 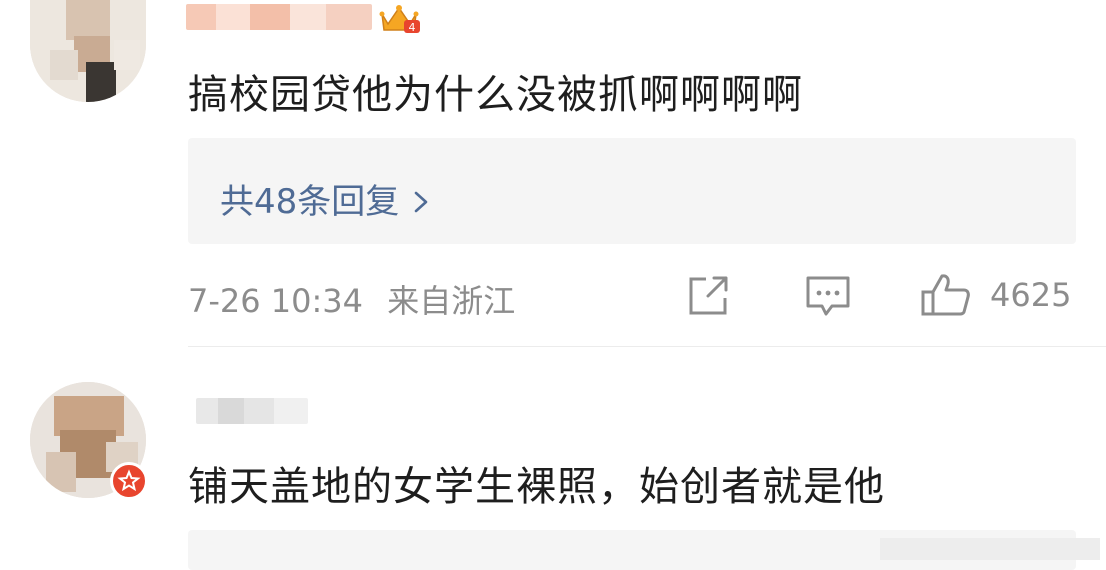 I want to click on chevron-right-icon, so click(x=421, y=202).